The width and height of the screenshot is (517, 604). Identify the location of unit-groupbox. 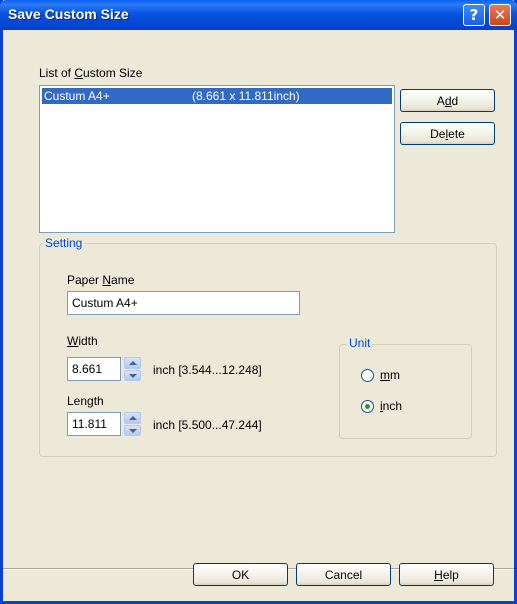
(405, 391).